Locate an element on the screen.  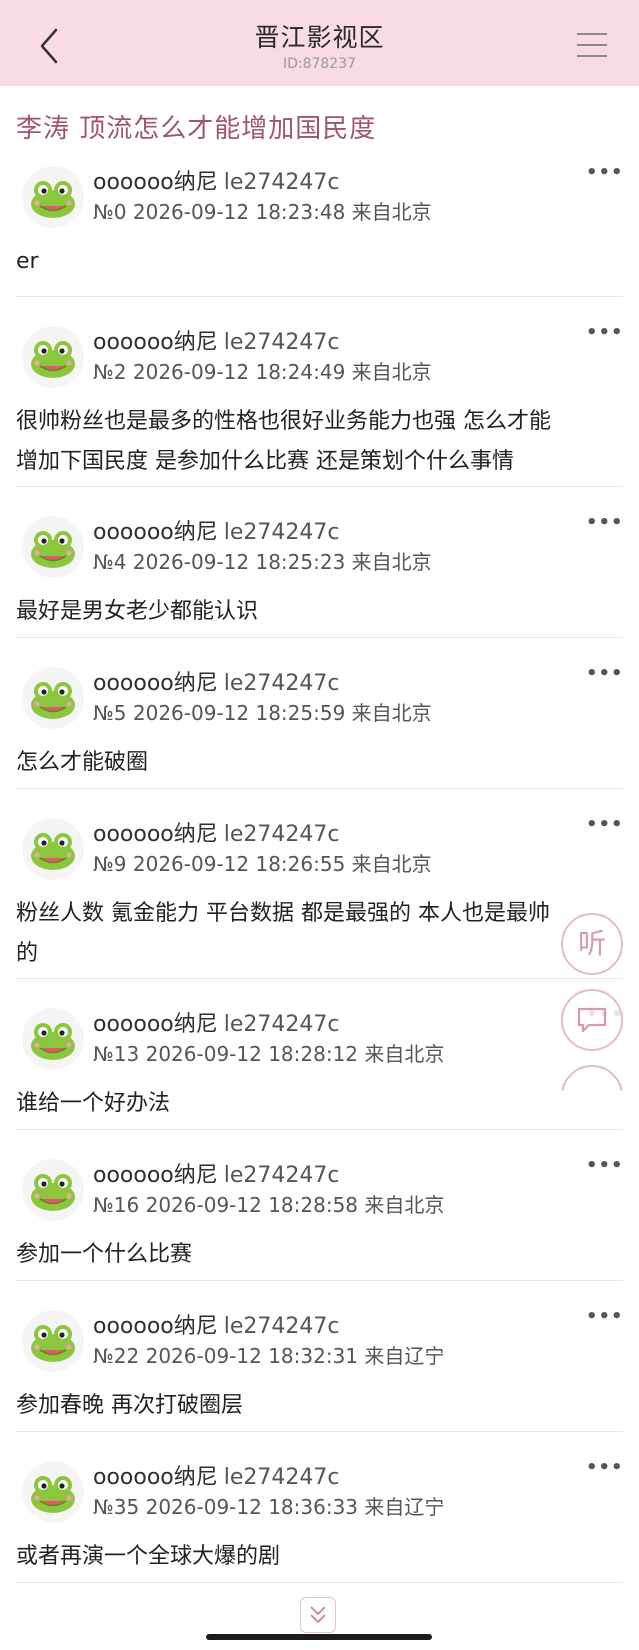
page-title: 晋江影视区 is located at coordinates (319, 37).